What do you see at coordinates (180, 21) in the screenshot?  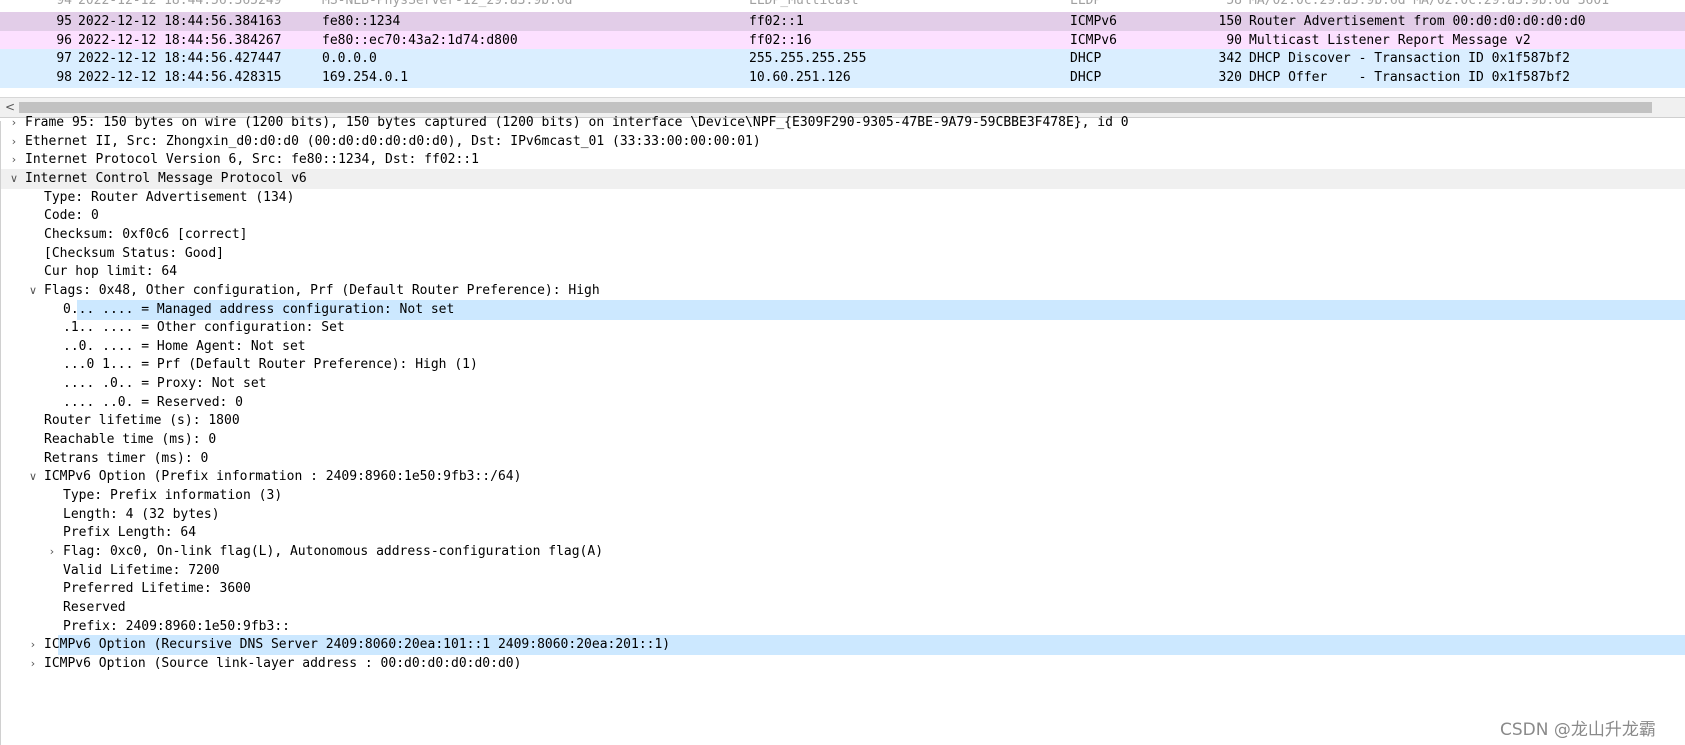 I see `packet-time: 2022-12-12 18:44:56.384163` at bounding box center [180, 21].